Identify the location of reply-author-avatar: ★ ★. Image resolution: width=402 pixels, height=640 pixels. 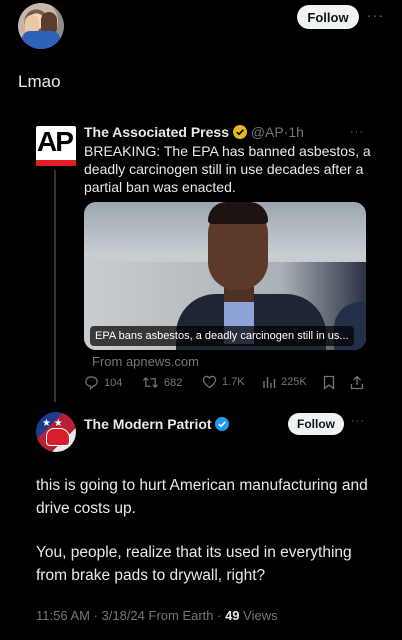
(56, 432).